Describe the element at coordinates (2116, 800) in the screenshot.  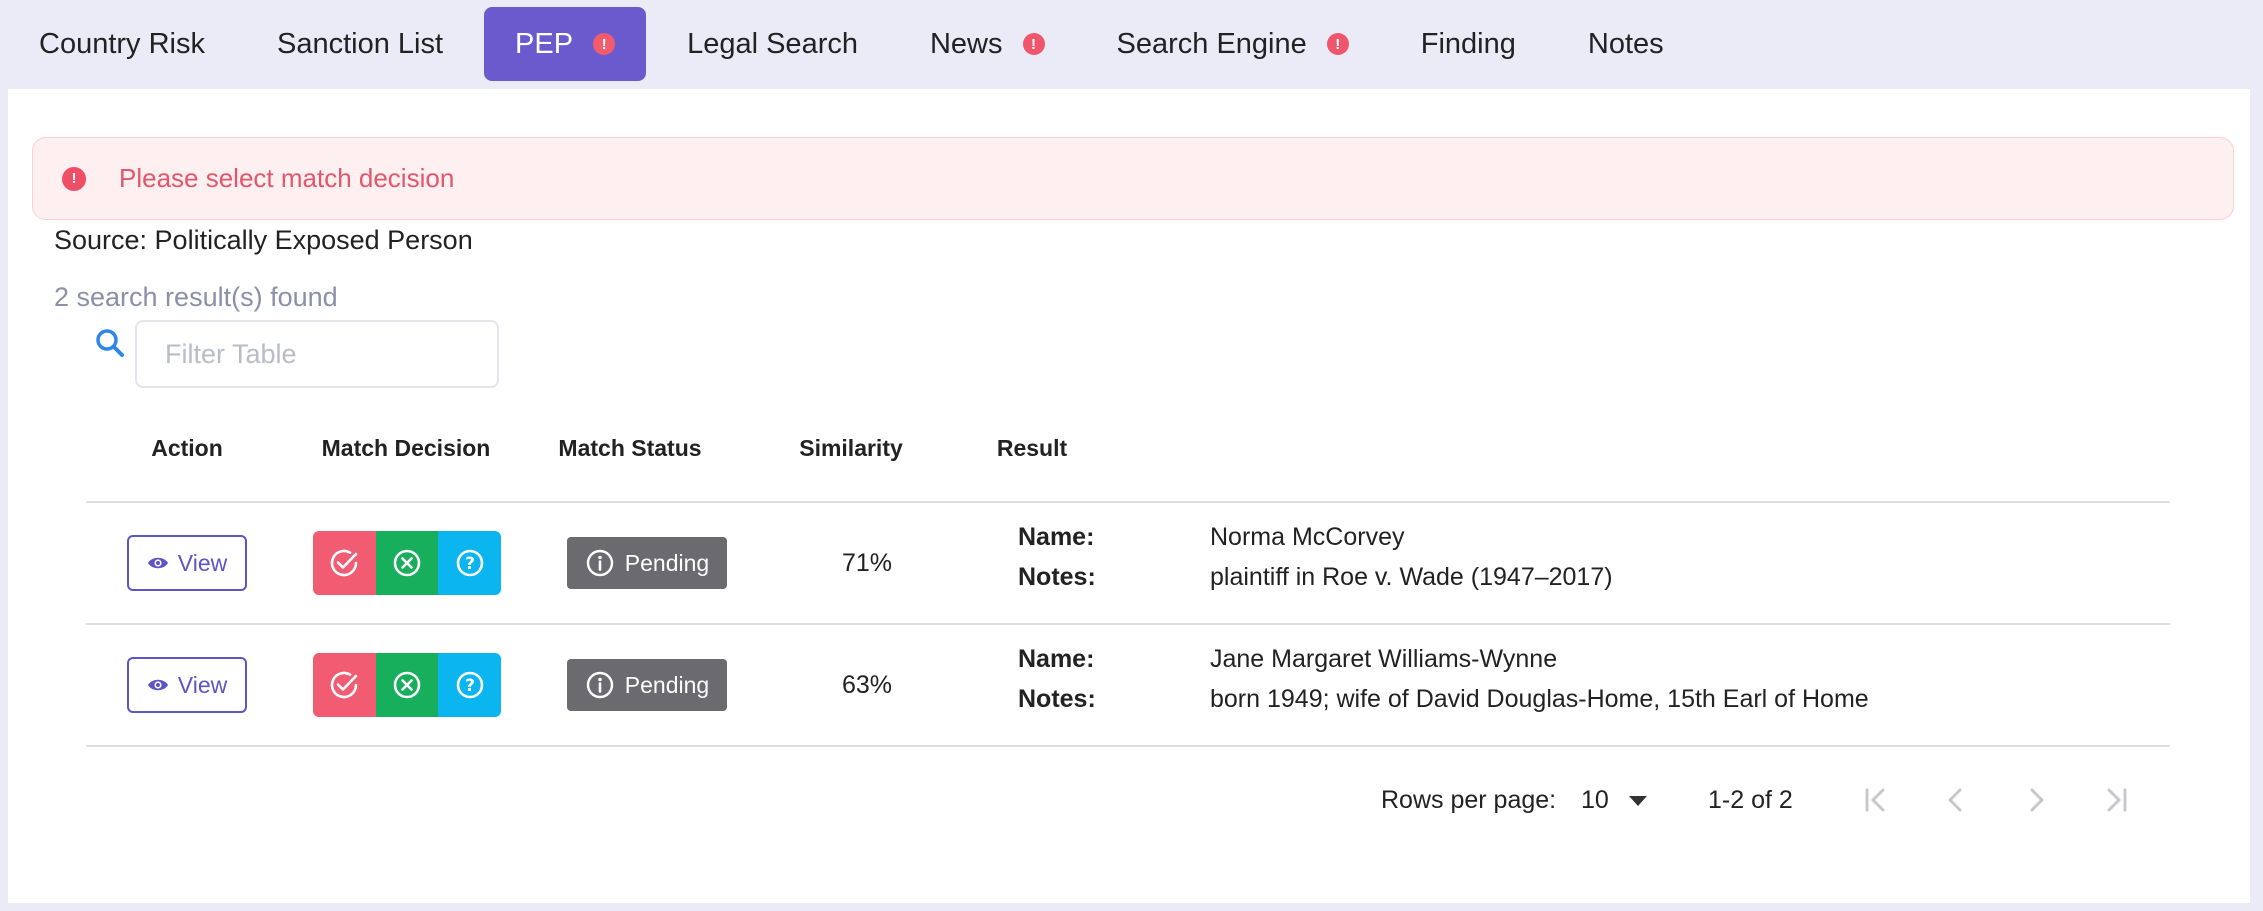
I see `last-page-icon` at that location.